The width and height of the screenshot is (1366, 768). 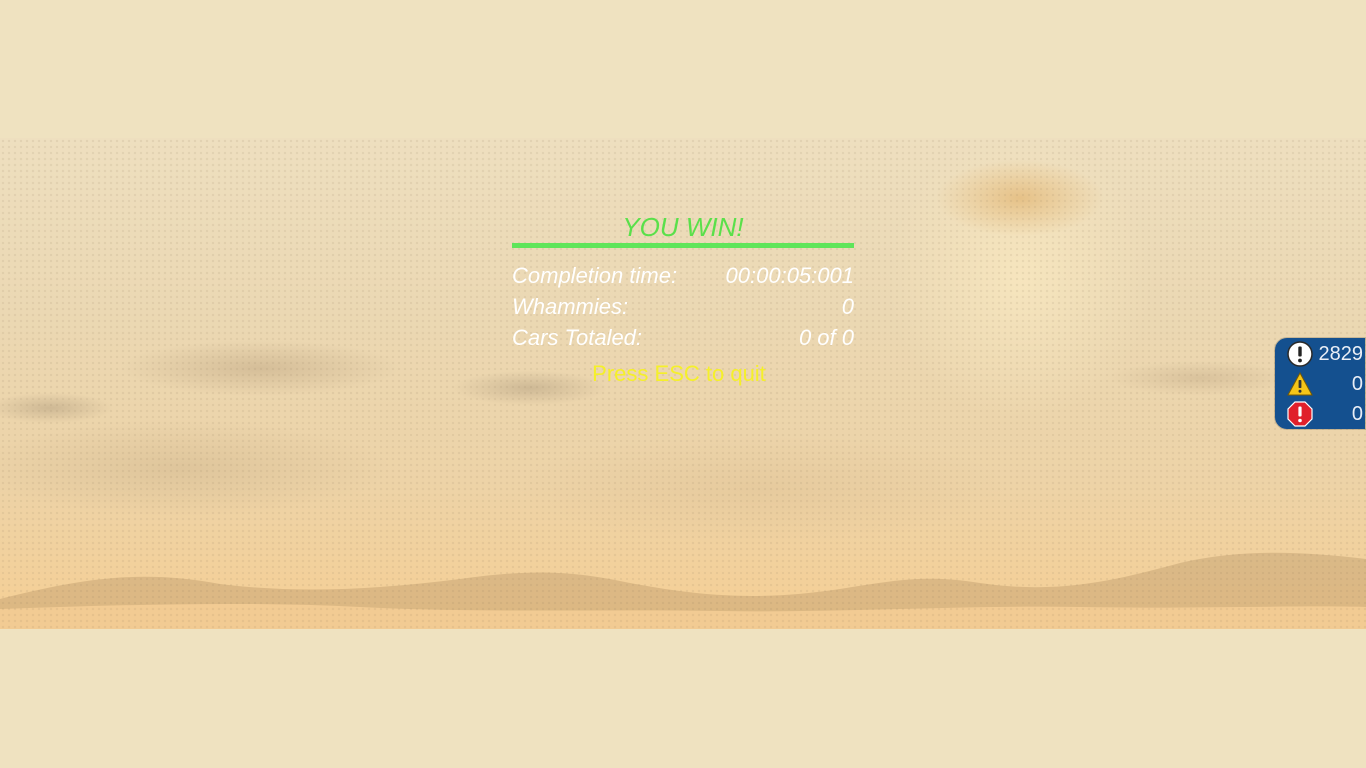 I want to click on warning-icon, so click(x=1300, y=383).